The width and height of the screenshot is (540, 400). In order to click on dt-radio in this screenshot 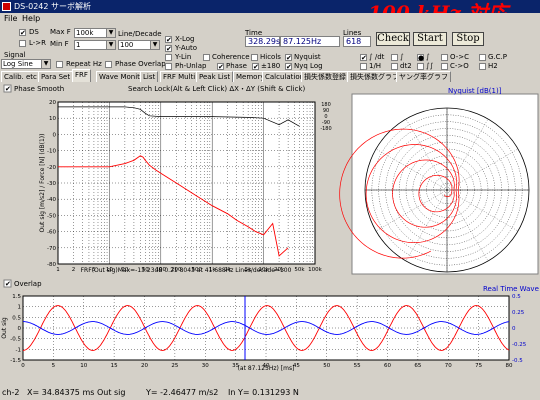, I will do `click(394, 57)`.